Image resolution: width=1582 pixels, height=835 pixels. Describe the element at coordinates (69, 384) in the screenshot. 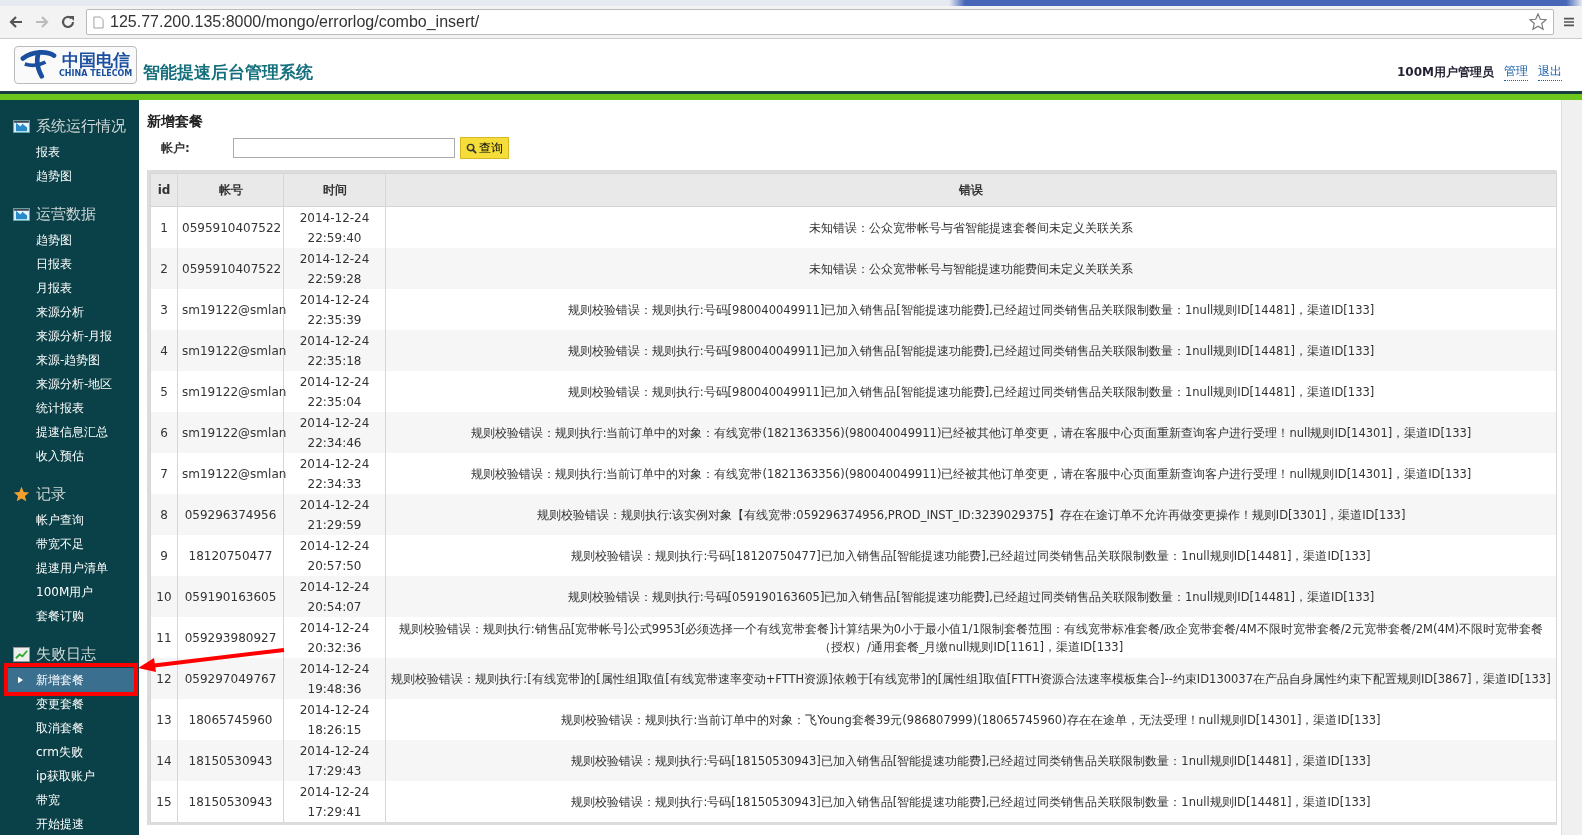

I see `sidebar-item: 来源分析-地区` at that location.